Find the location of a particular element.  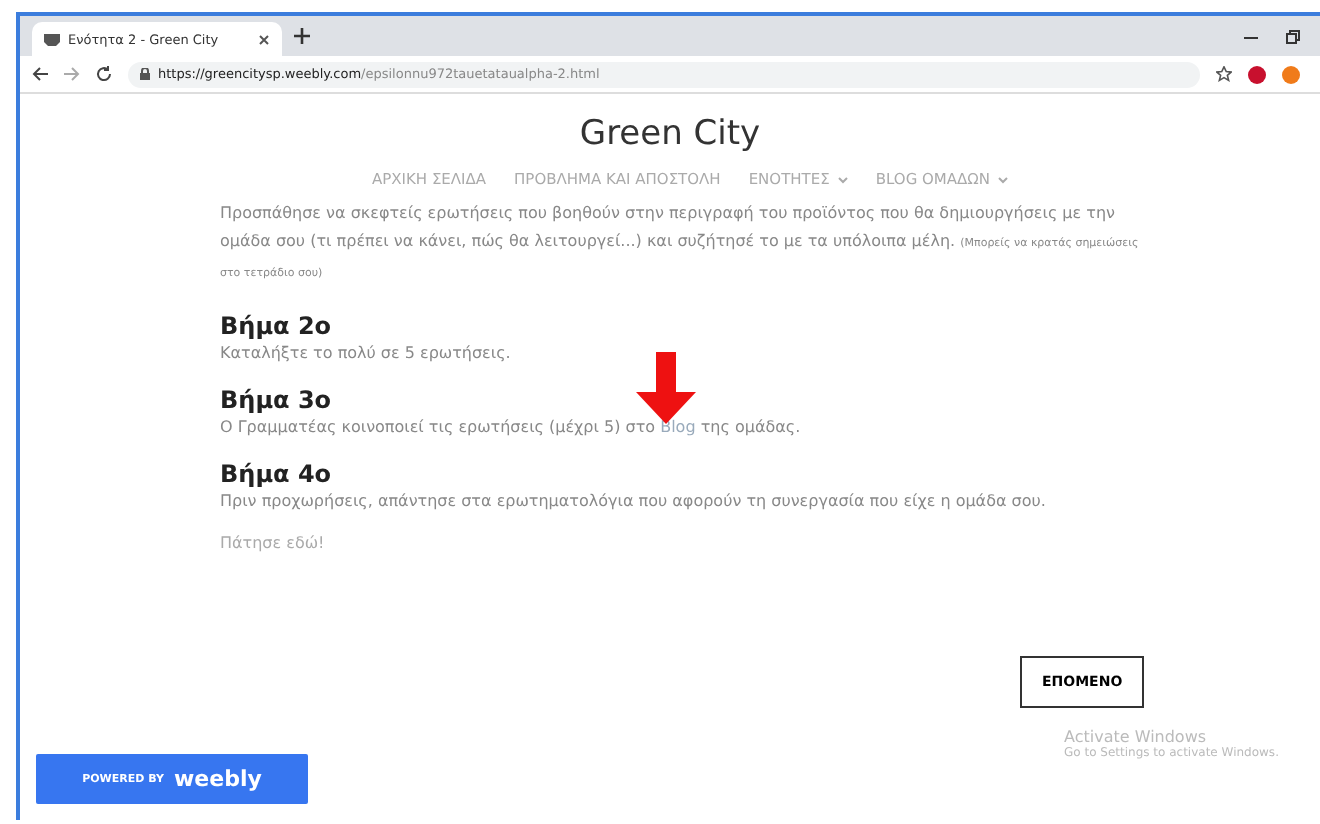

restore-icon is located at coordinates (1293, 36).